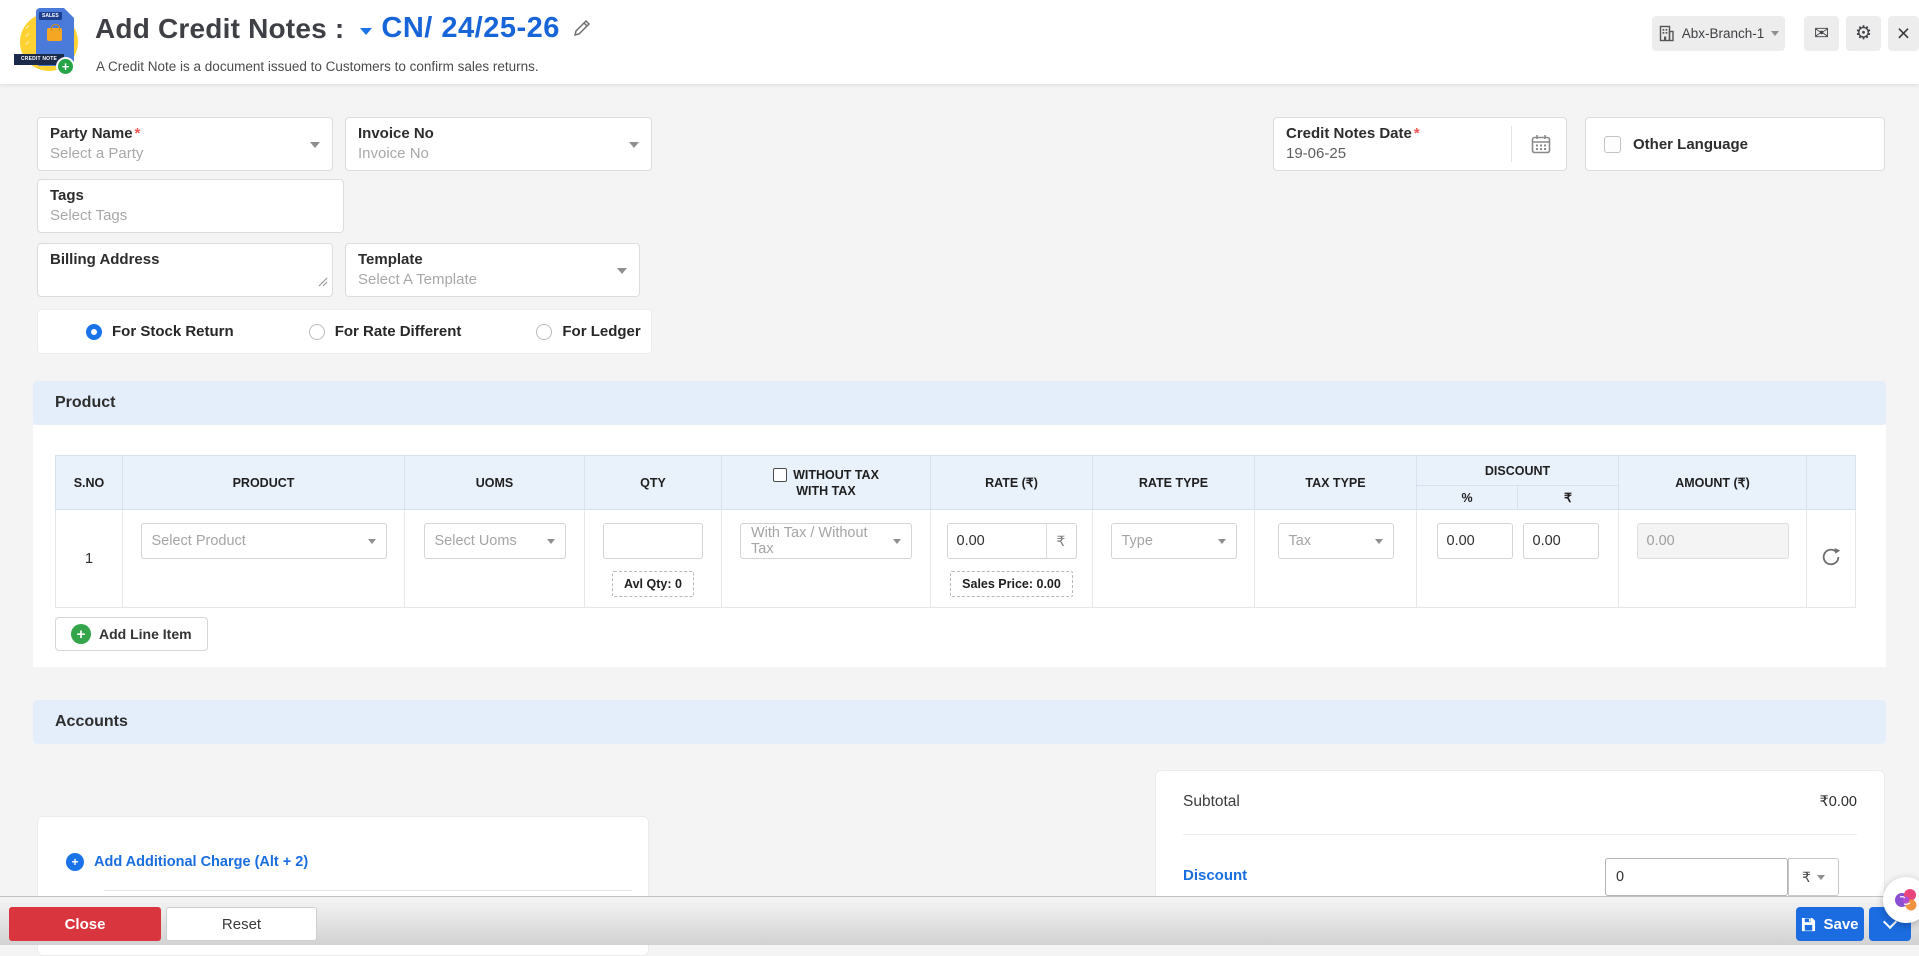  What do you see at coordinates (1723, 33) in the screenshot?
I see `branch-name: Abx-Branch-1` at bounding box center [1723, 33].